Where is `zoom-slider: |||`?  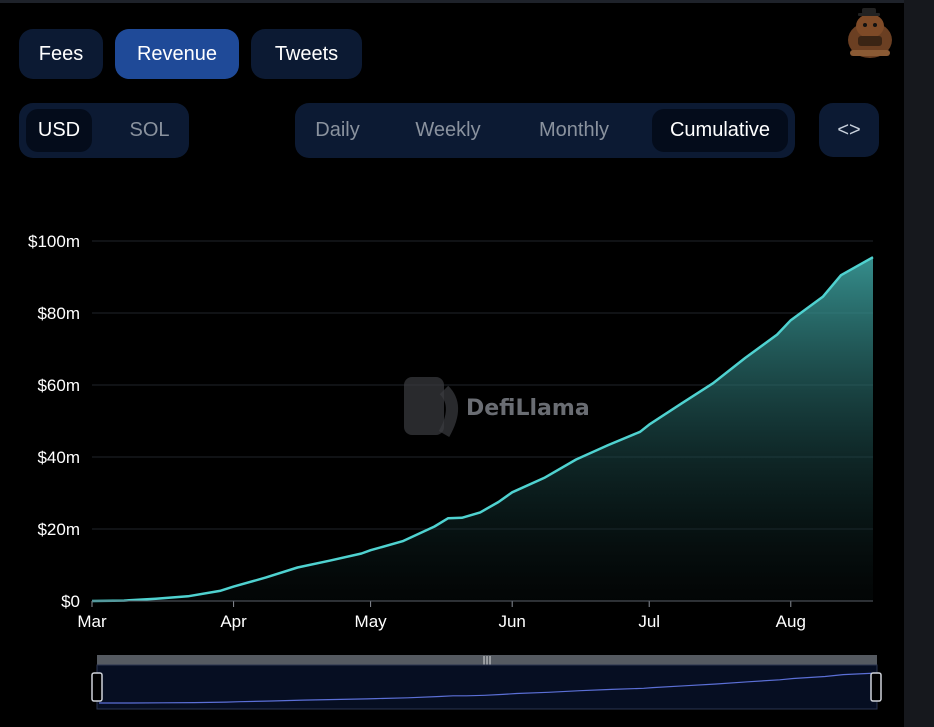
zoom-slider: ||| is located at coordinates (486, 682).